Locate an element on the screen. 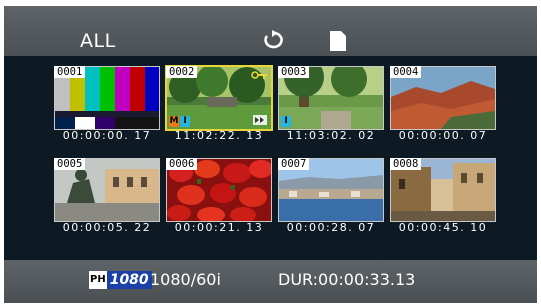 Image resolution: width=541 pixels, height=307 pixels. clip-number: 0003 is located at coordinates (294, 72).